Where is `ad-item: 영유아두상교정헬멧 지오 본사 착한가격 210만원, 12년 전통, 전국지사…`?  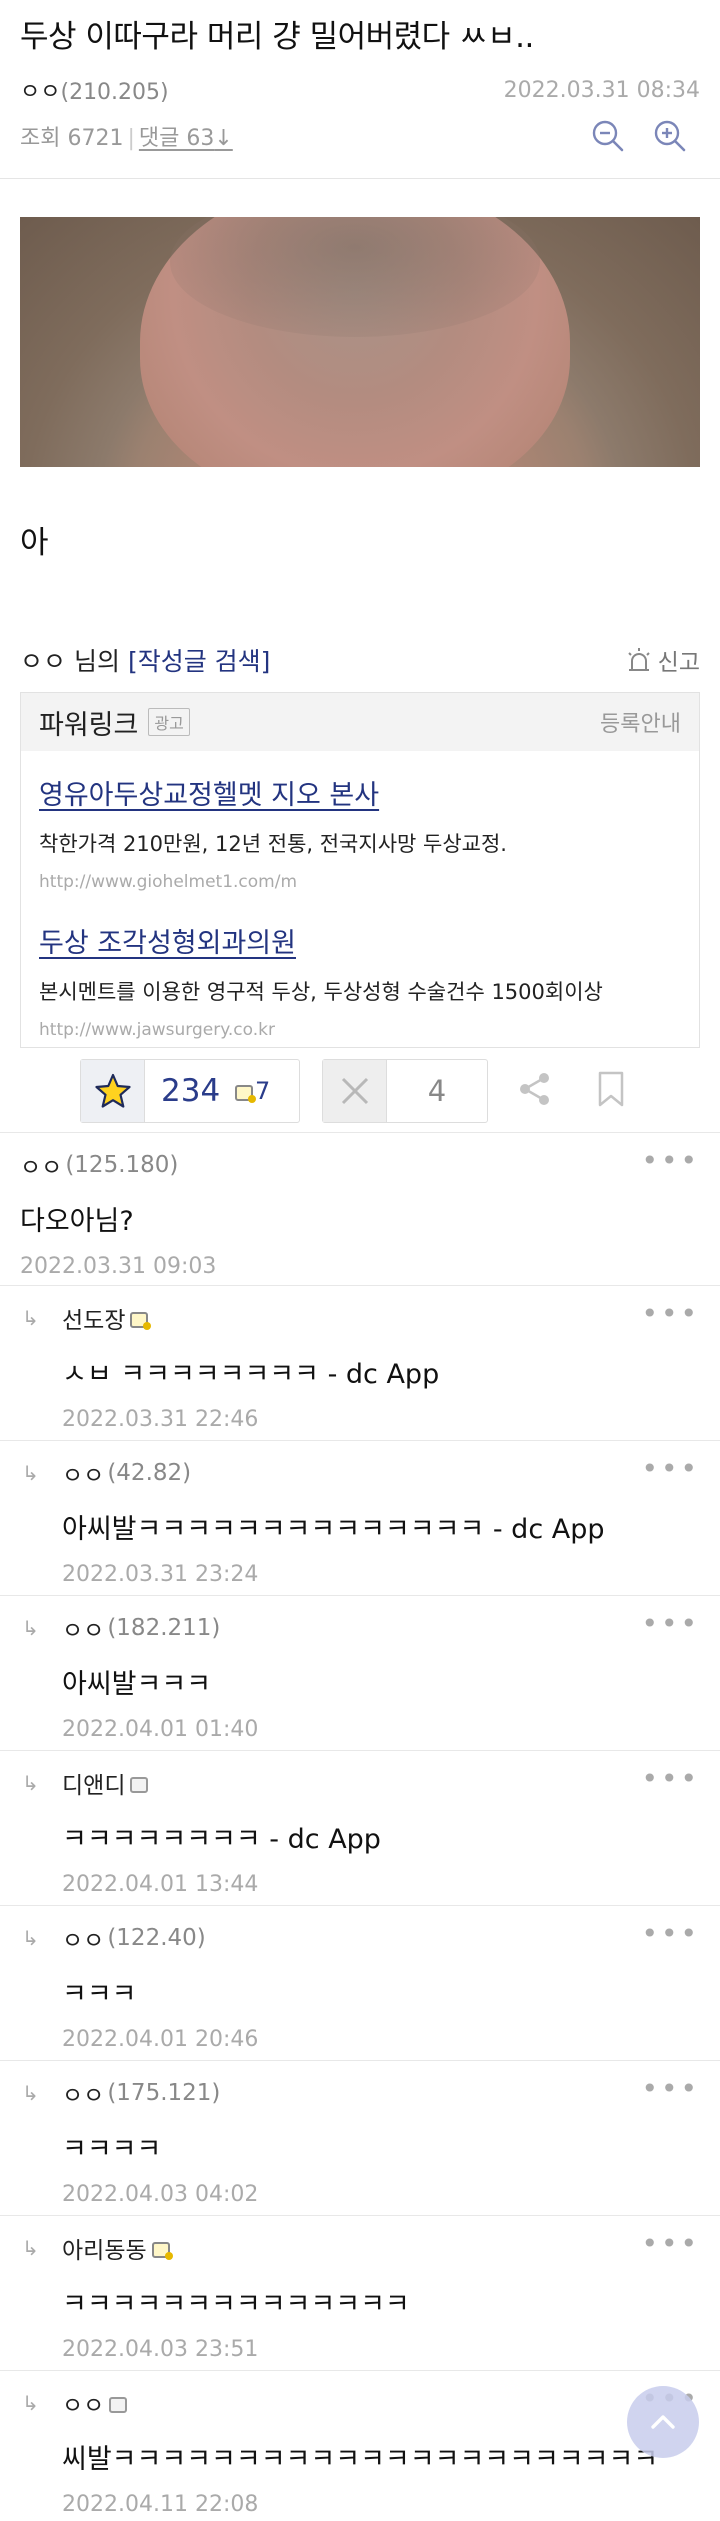
ad-item: 영유아두상교정헬멧 지오 본사 착한가격 210만원, 12년 전통, 전국지사… is located at coordinates (360, 825).